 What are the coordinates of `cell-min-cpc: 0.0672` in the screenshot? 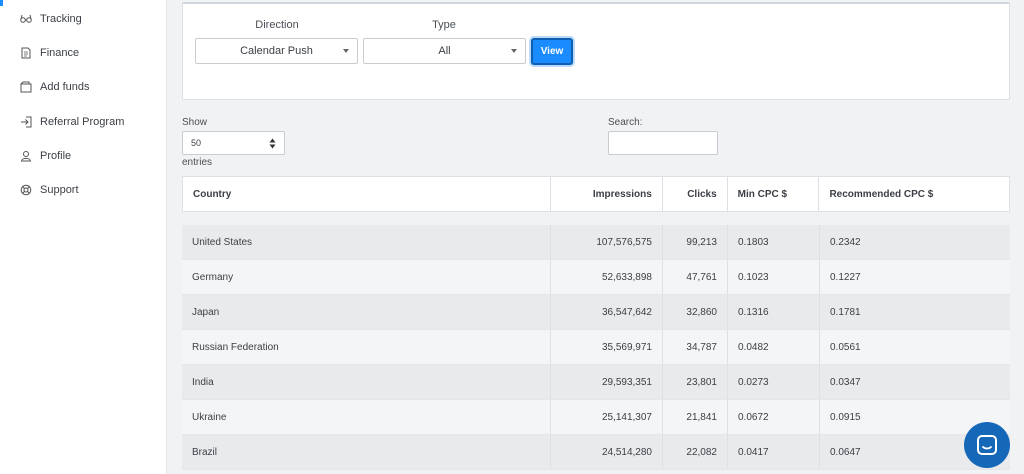 It's located at (774, 417).